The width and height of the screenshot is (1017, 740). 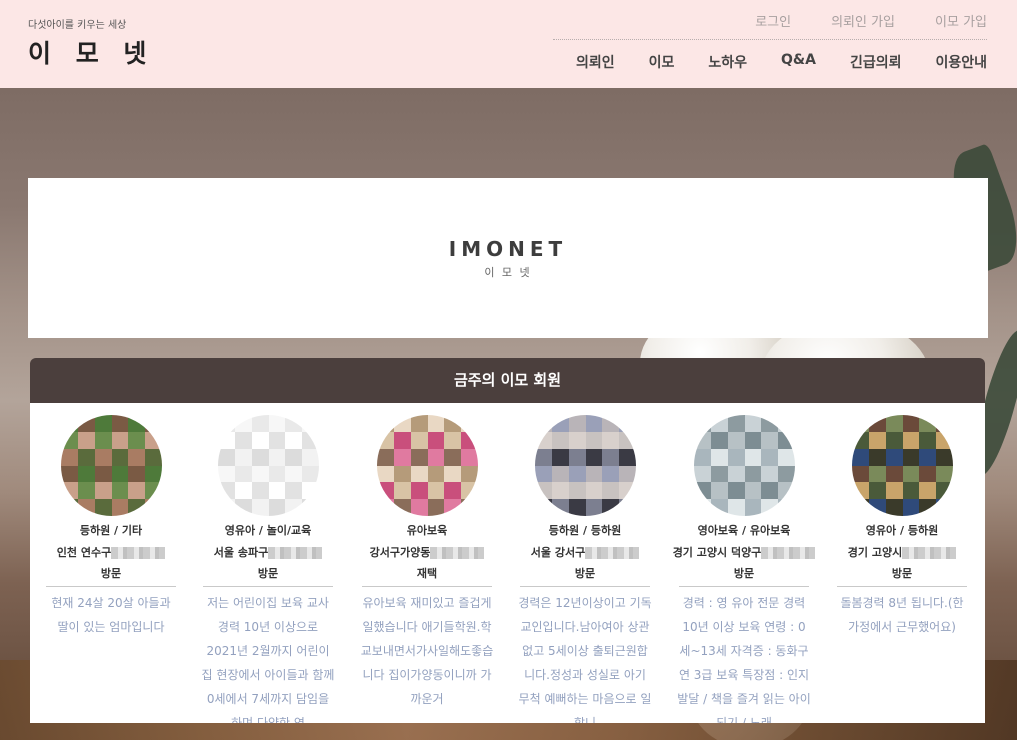 What do you see at coordinates (595, 62) in the screenshot?
I see `nav-item-client: 의뢰인` at bounding box center [595, 62].